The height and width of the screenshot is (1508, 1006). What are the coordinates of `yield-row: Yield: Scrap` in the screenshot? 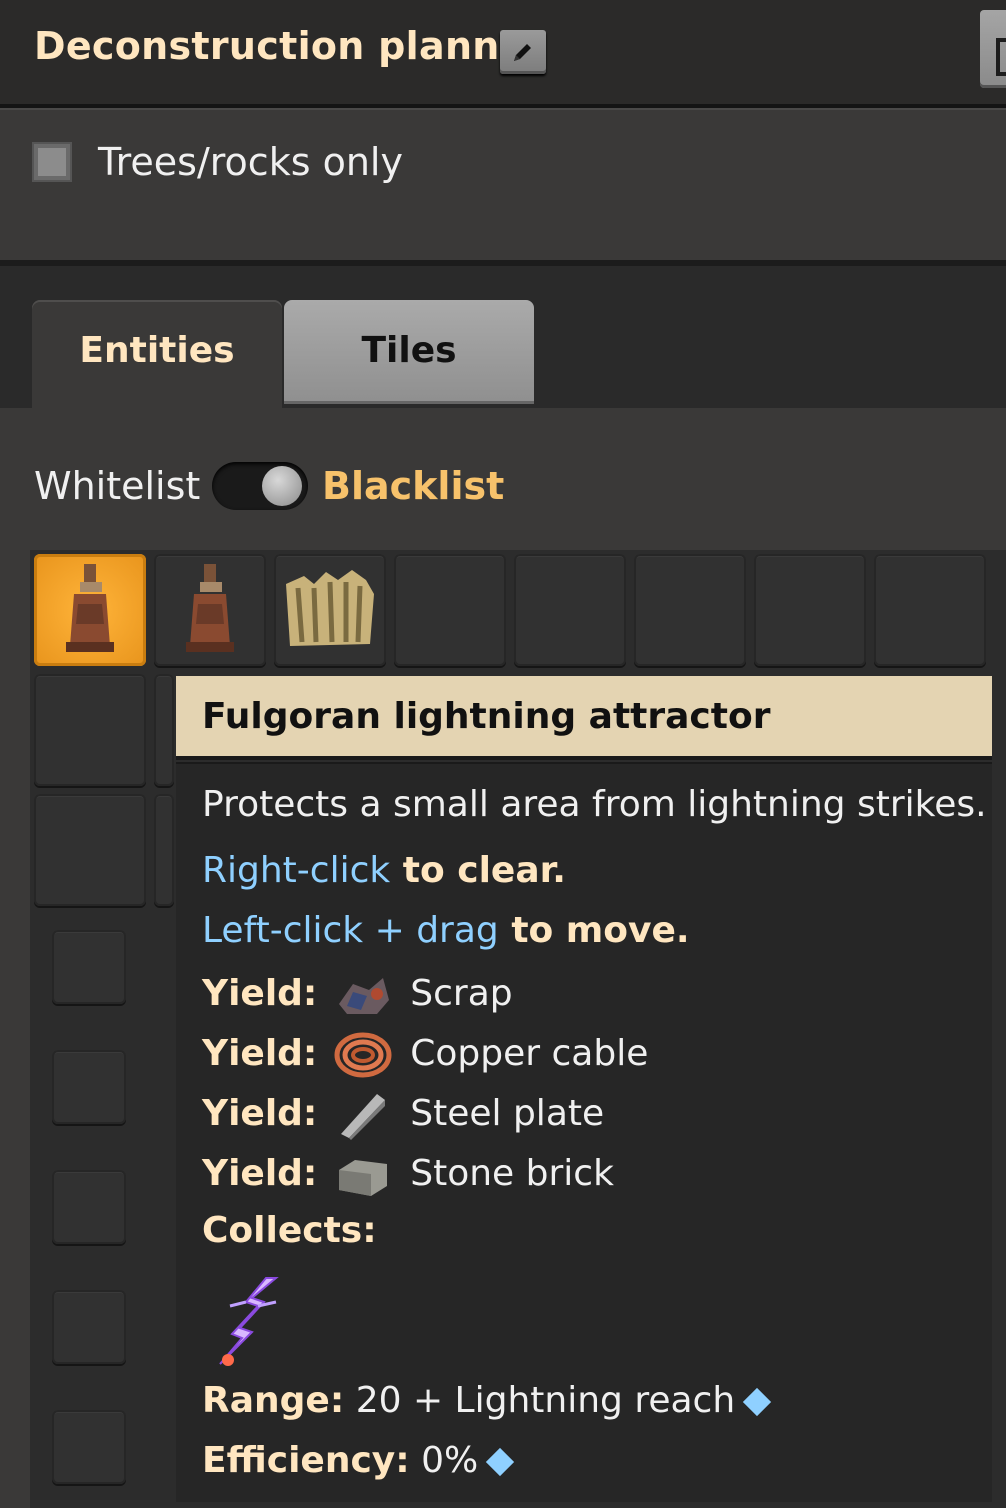 It's located at (357, 995).